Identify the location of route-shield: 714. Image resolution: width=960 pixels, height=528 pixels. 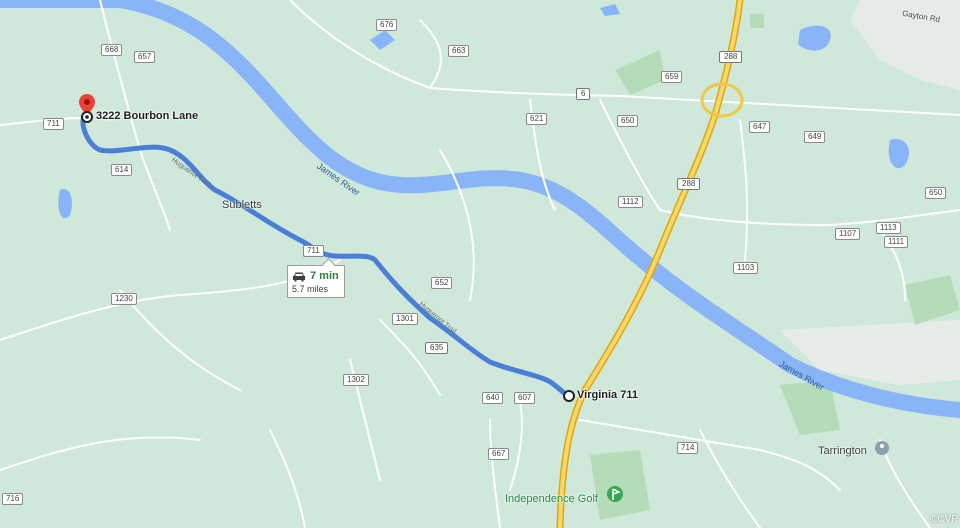
(688, 448).